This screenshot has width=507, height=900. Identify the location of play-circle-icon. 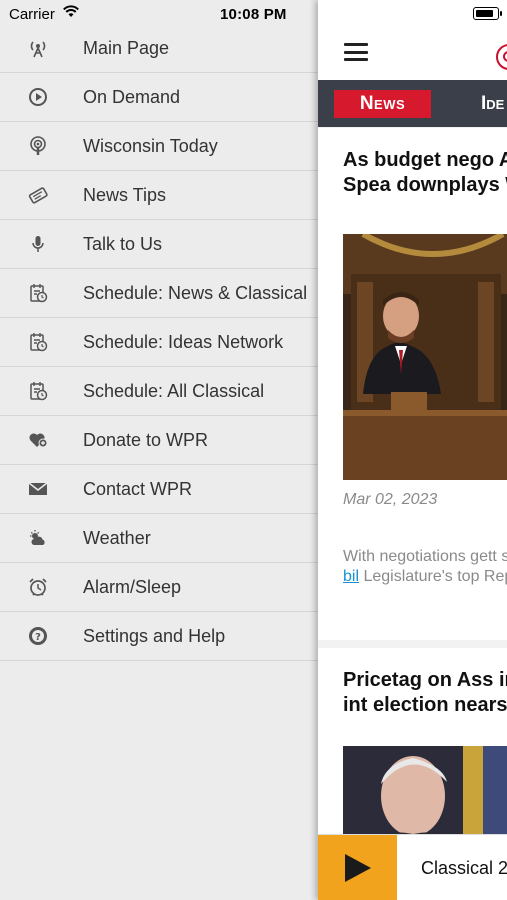
(38, 97).